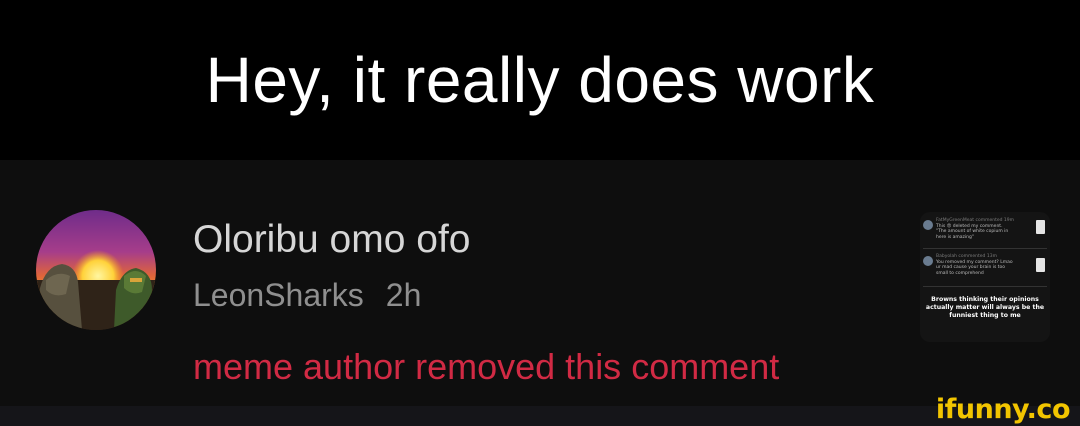 This screenshot has width=1080, height=426. What do you see at coordinates (540, 416) in the screenshot?
I see `footer-strip` at bounding box center [540, 416].